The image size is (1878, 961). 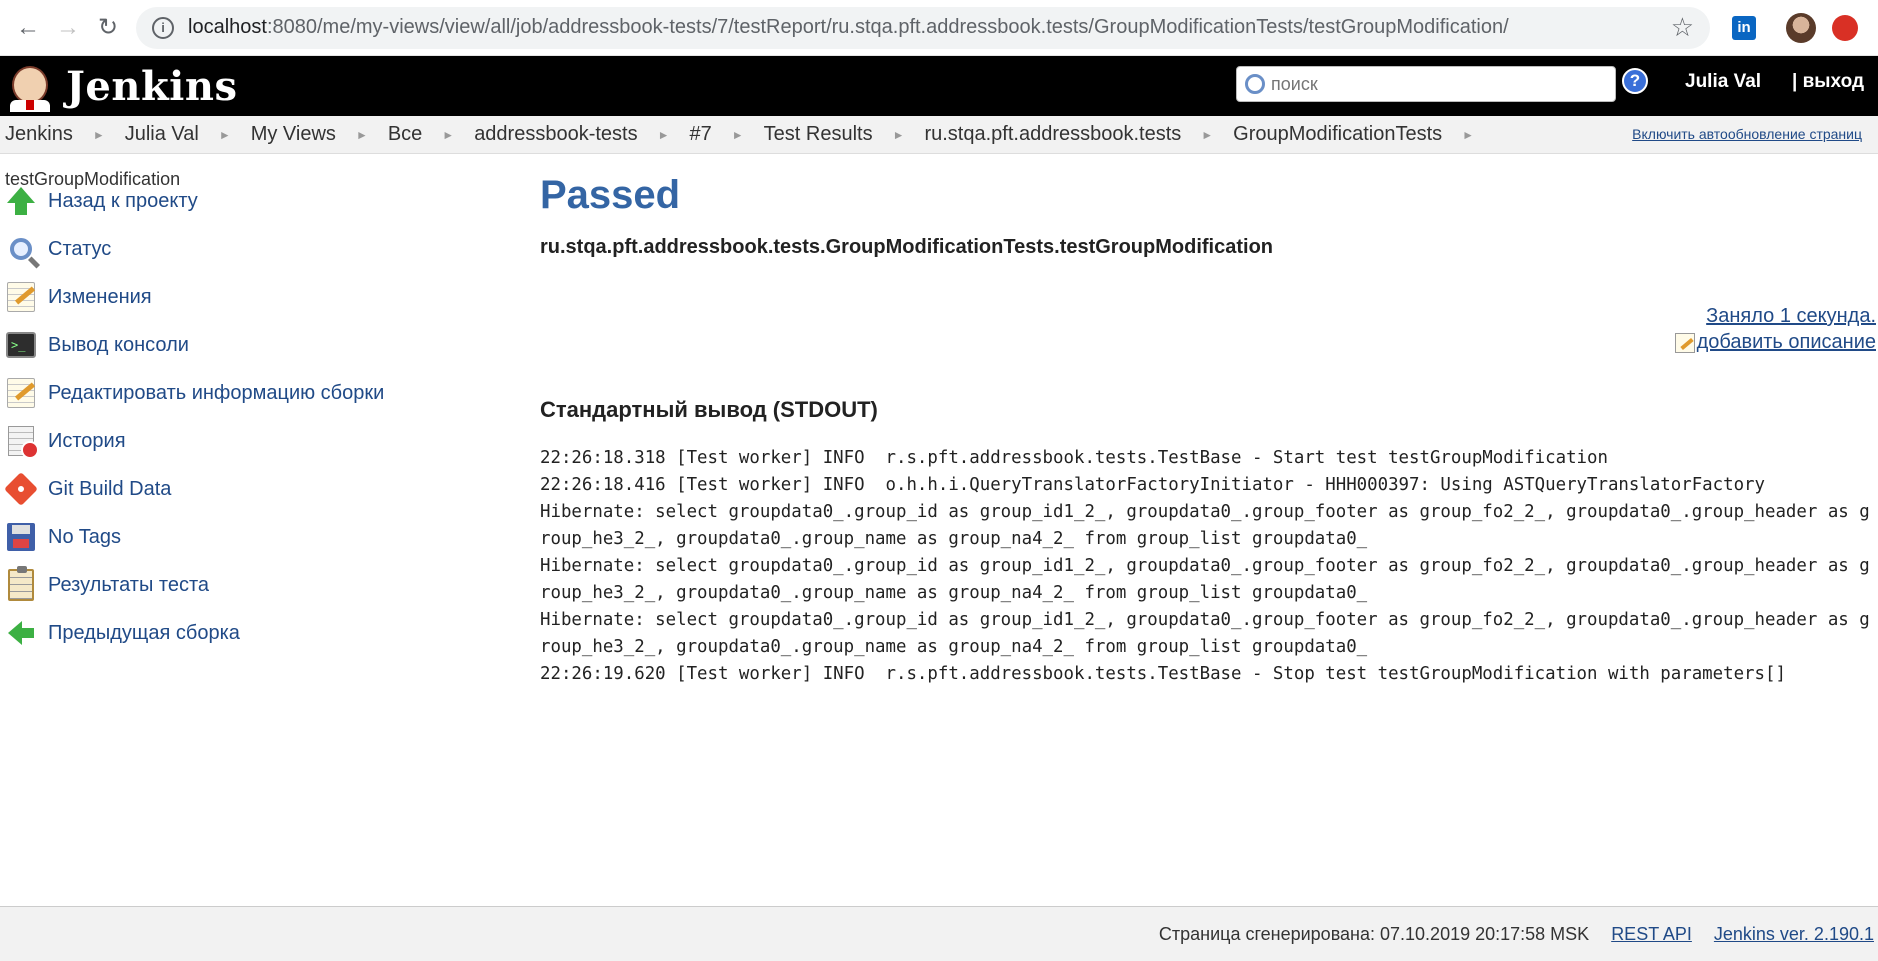 I want to click on jenkins-logo: Jenkins, so click(x=121, y=86).